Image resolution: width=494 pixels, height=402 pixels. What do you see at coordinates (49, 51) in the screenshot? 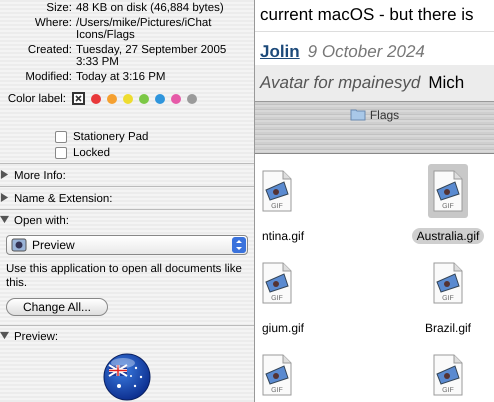
I see `field-label: Created:` at bounding box center [49, 51].